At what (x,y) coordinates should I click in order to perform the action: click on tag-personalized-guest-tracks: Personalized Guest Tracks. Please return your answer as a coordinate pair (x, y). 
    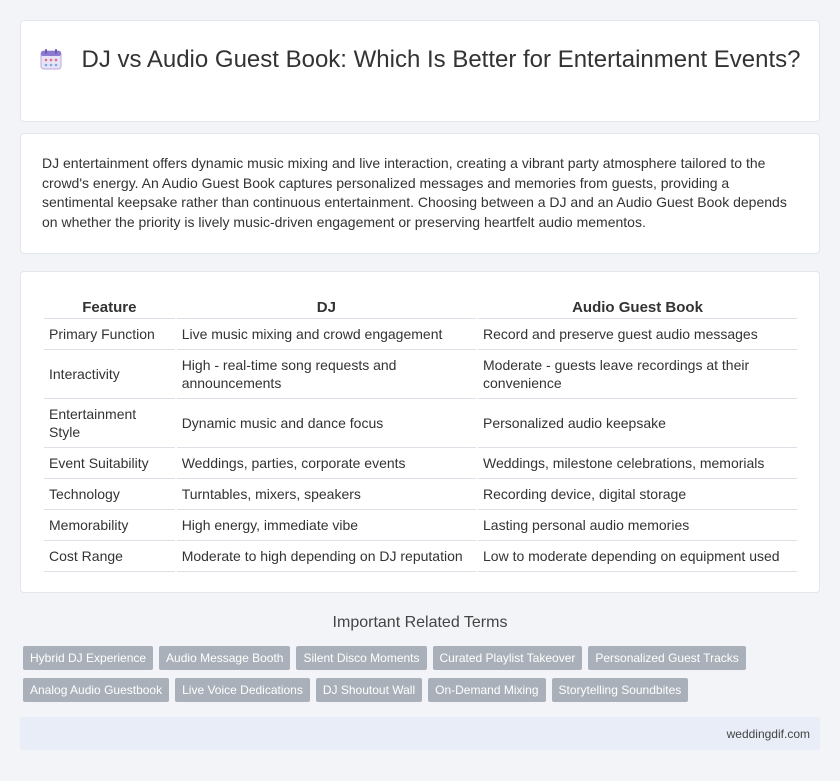
    Looking at the image, I should click on (667, 658).